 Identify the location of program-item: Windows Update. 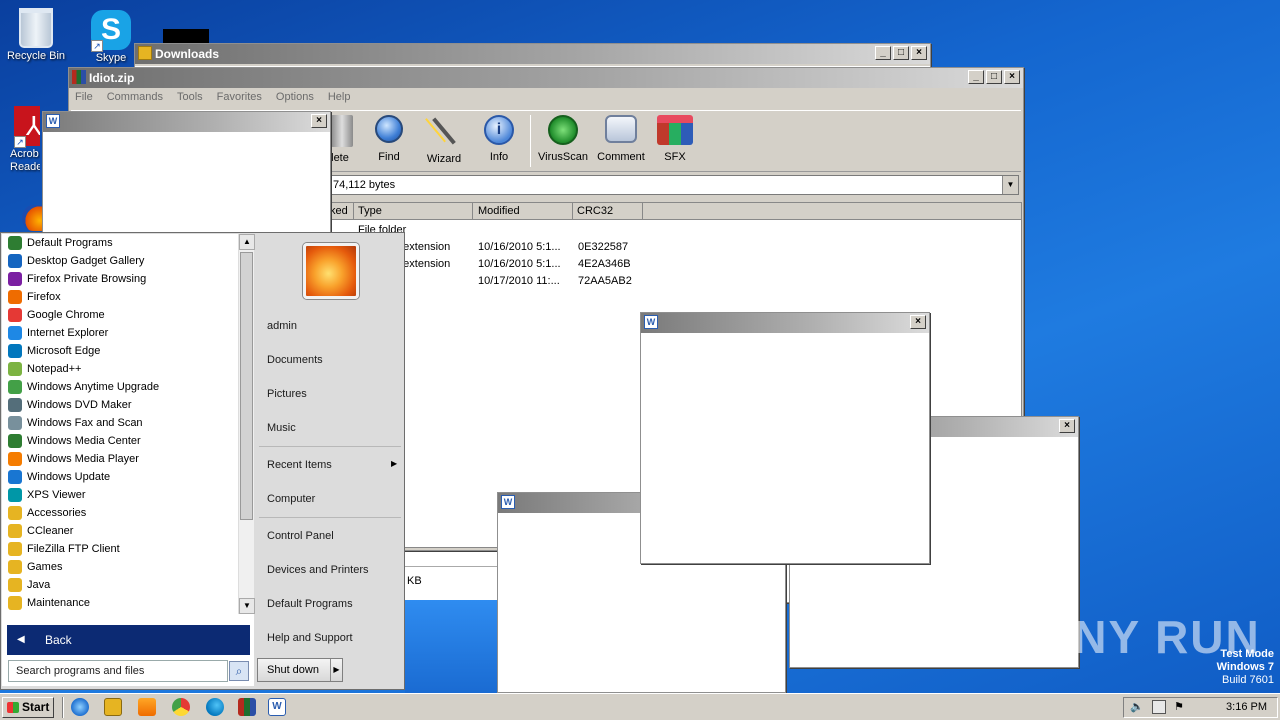
(120, 477).